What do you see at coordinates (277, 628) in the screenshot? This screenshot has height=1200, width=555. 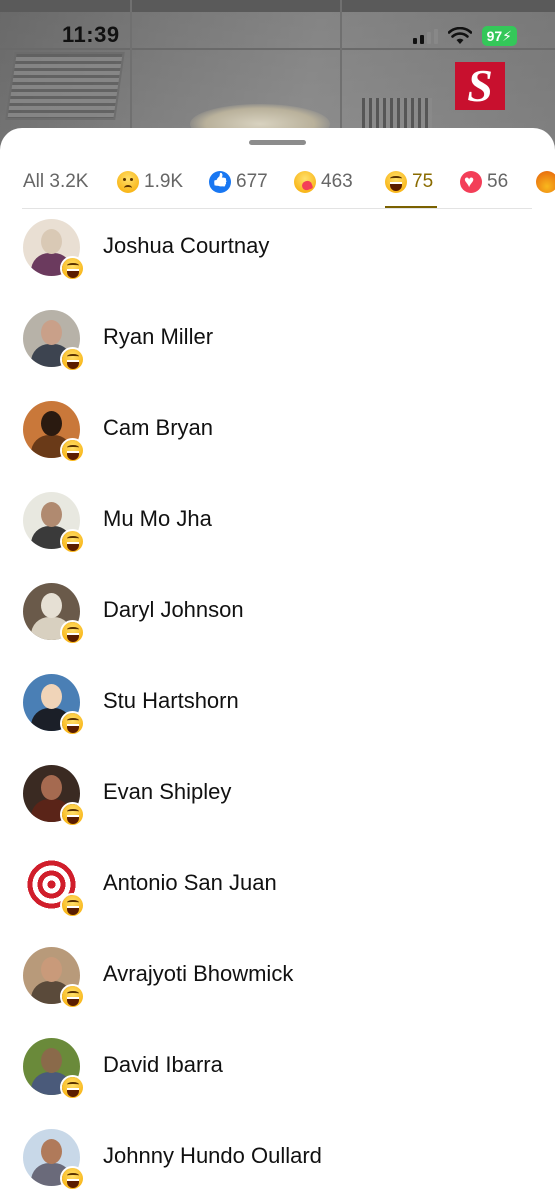 I see `reactor-row: Daryl Johnson` at bounding box center [277, 628].